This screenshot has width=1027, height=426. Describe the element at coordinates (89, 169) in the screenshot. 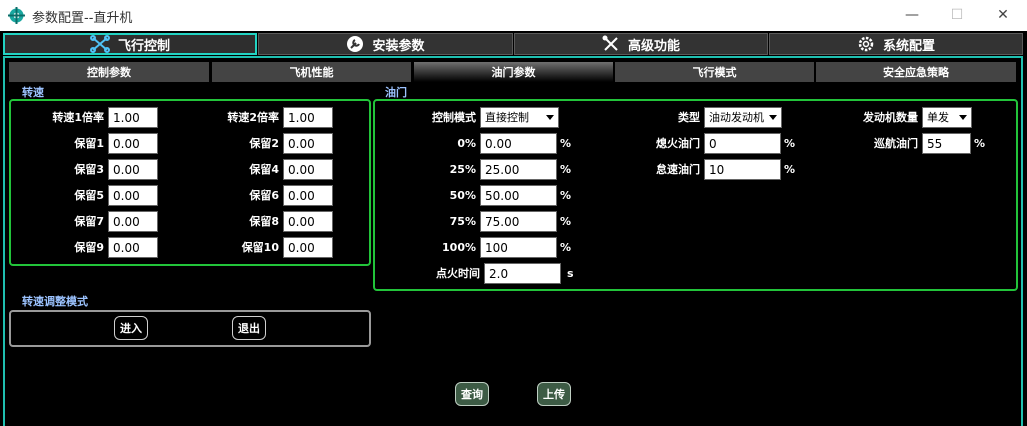

I see `reserved3-label: 保留3` at that location.